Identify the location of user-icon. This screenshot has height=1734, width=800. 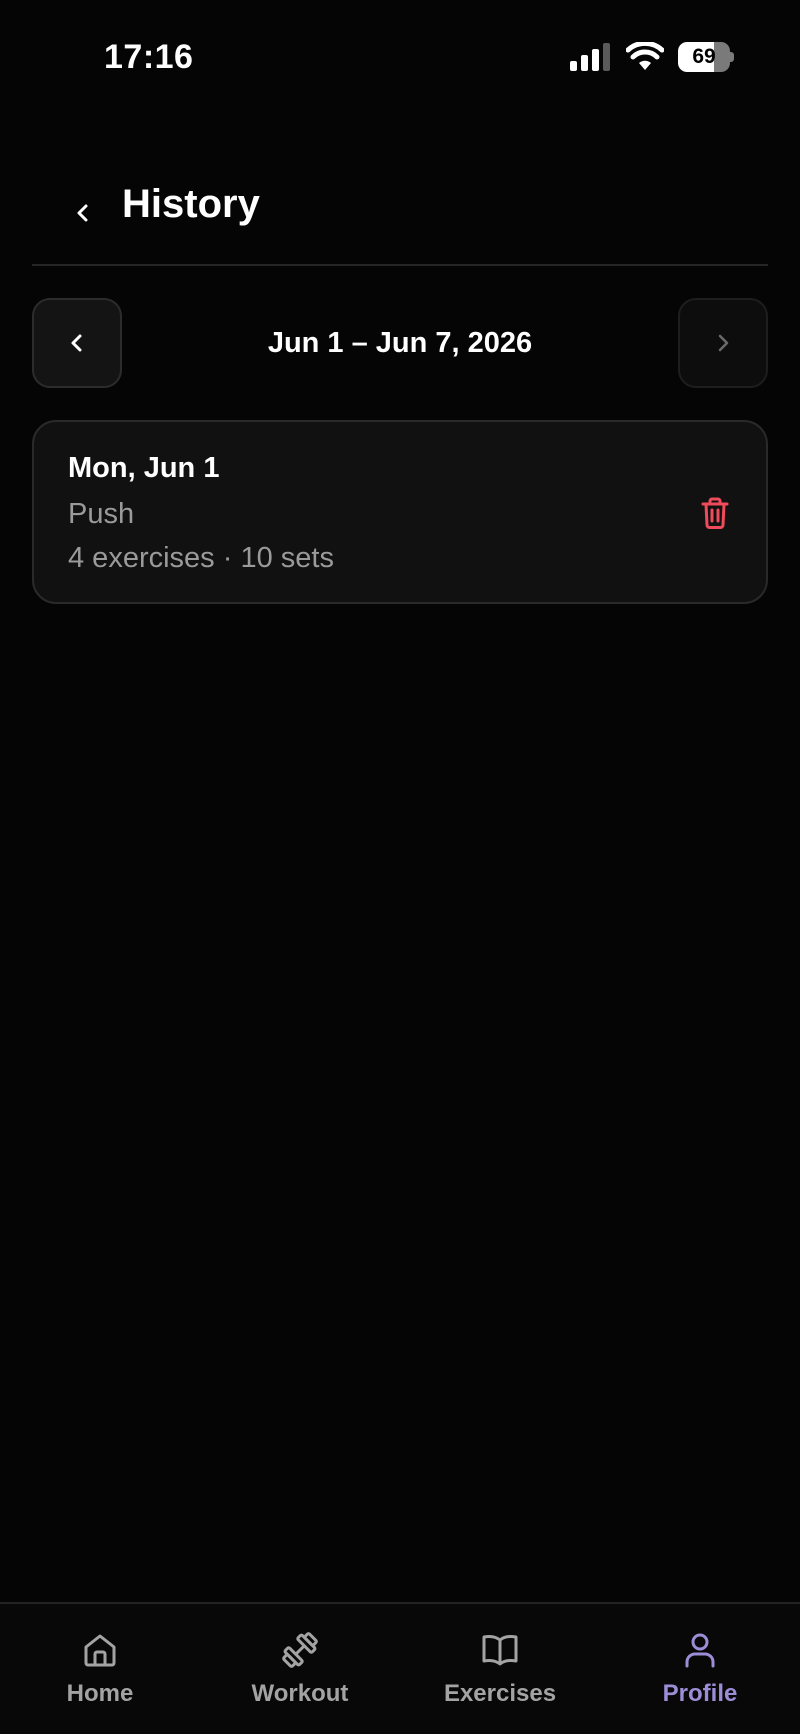
(700, 1650).